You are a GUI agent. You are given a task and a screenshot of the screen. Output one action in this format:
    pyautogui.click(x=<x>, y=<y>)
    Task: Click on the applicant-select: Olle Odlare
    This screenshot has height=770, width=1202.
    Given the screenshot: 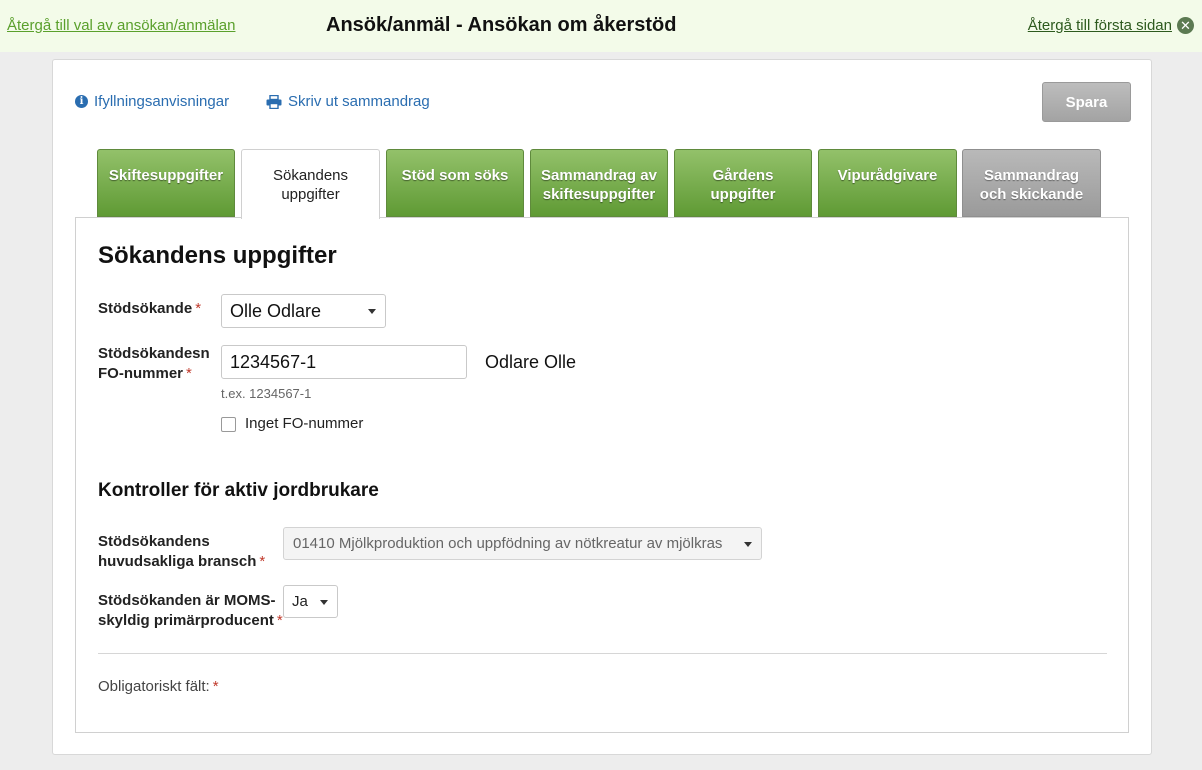 What is the action you would take?
    pyautogui.click(x=303, y=311)
    